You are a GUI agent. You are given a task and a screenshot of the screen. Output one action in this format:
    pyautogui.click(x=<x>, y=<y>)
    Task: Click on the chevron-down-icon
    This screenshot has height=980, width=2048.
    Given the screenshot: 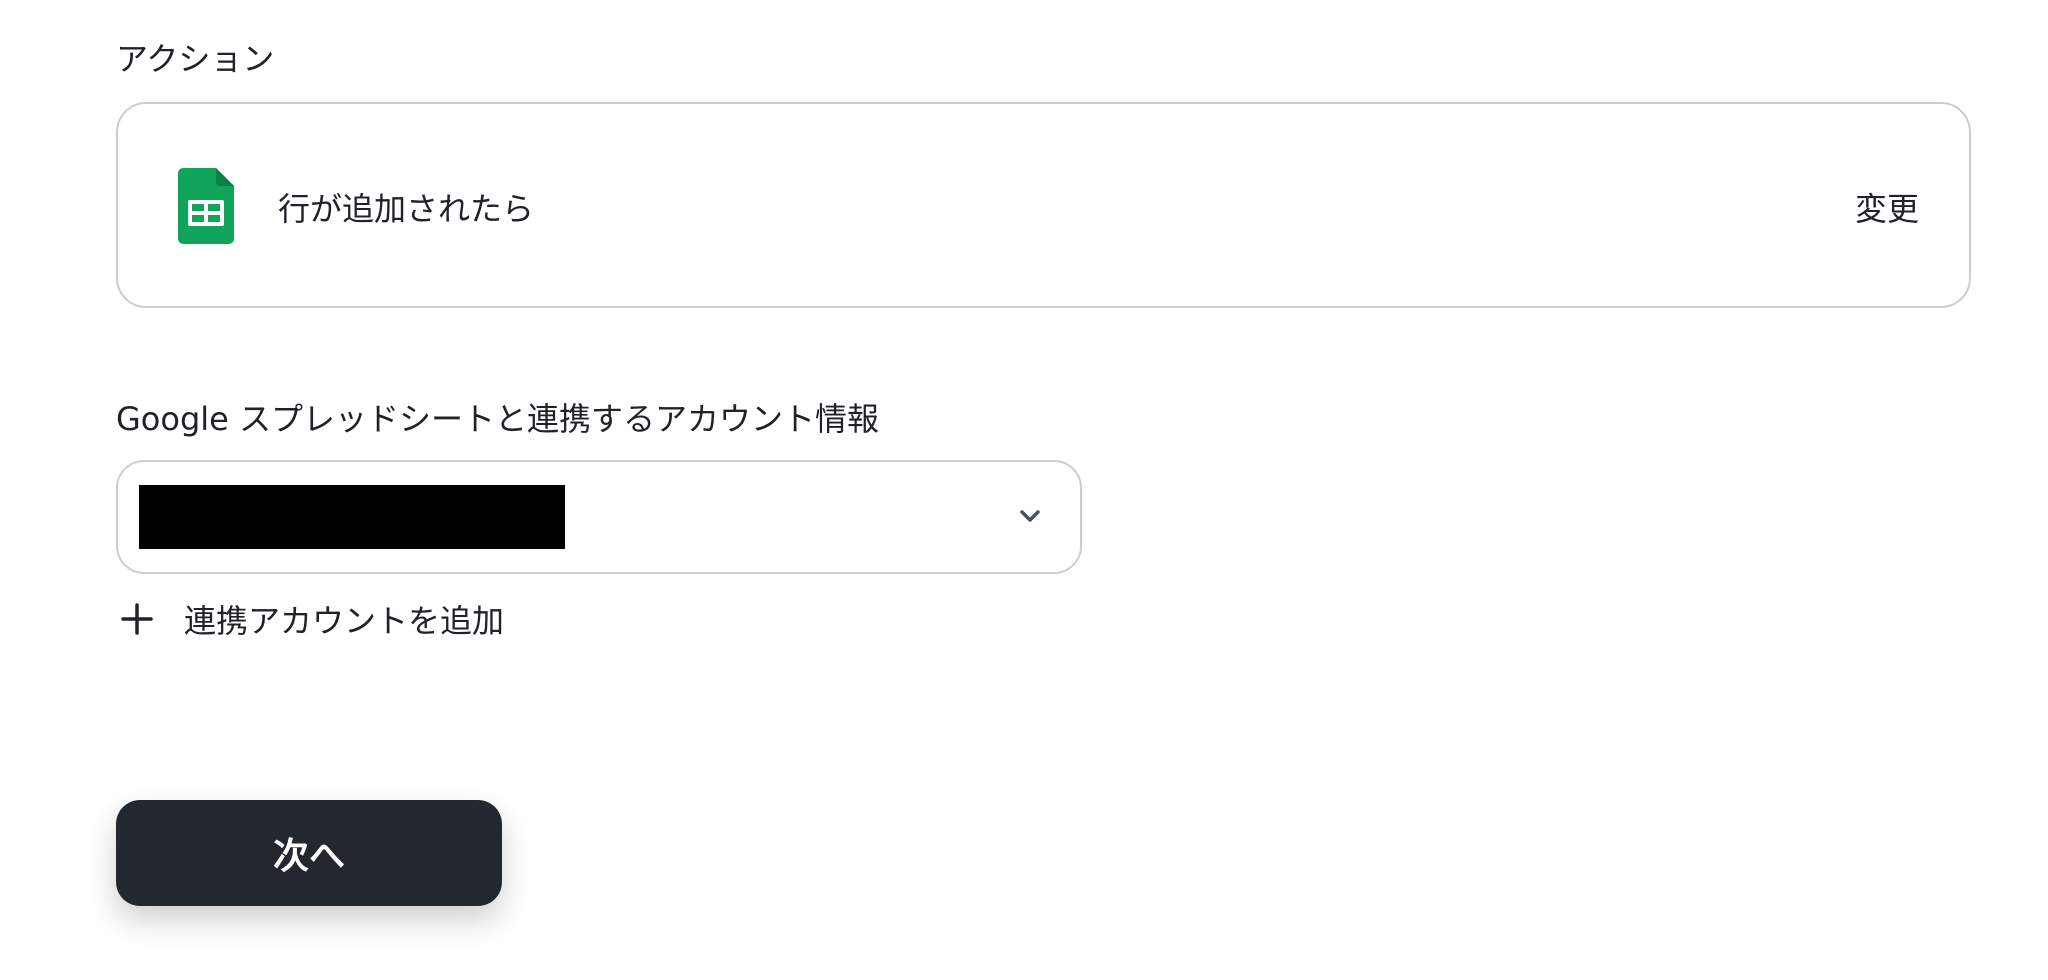 What is the action you would take?
    pyautogui.click(x=1030, y=516)
    